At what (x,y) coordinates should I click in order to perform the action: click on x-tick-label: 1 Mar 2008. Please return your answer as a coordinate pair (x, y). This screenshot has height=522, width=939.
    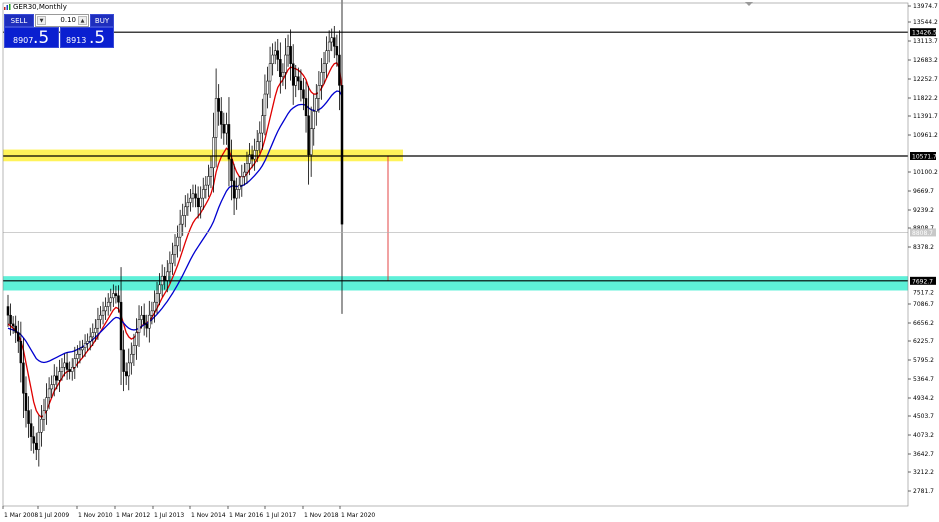
    Looking at the image, I should click on (21, 515).